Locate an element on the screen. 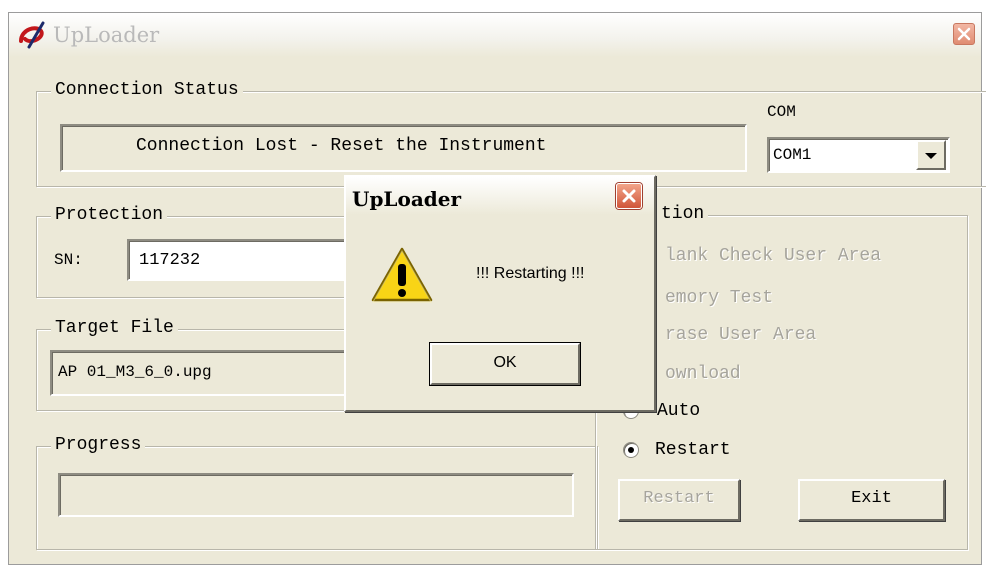 Image resolution: width=986 pixels, height=569 pixels. option-download-label: ownload is located at coordinates (703, 374).